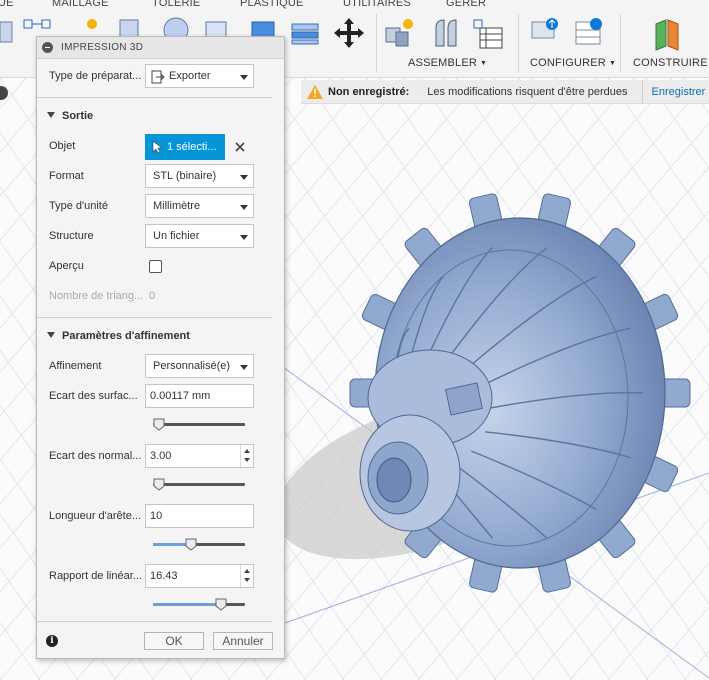  What do you see at coordinates (161, 456) in the screenshot?
I see `normal-deviation-value: 3.00` at bounding box center [161, 456].